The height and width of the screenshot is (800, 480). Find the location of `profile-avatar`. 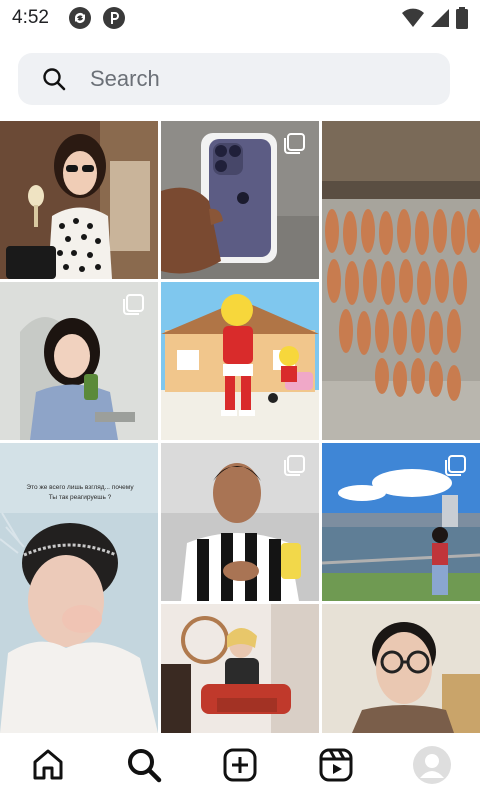

profile-avatar is located at coordinates (432, 767).